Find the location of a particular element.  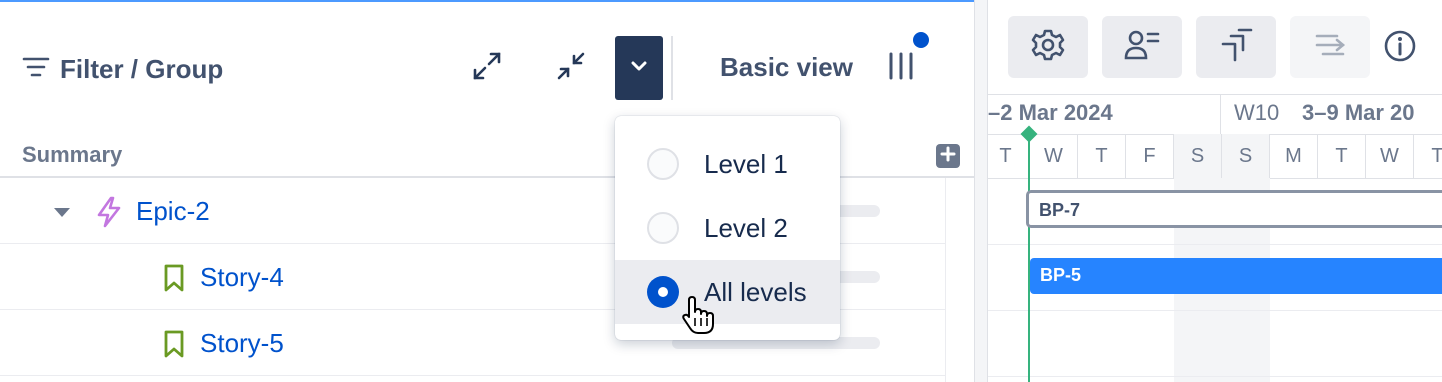

issue-key: Story-5 is located at coordinates (242, 343).